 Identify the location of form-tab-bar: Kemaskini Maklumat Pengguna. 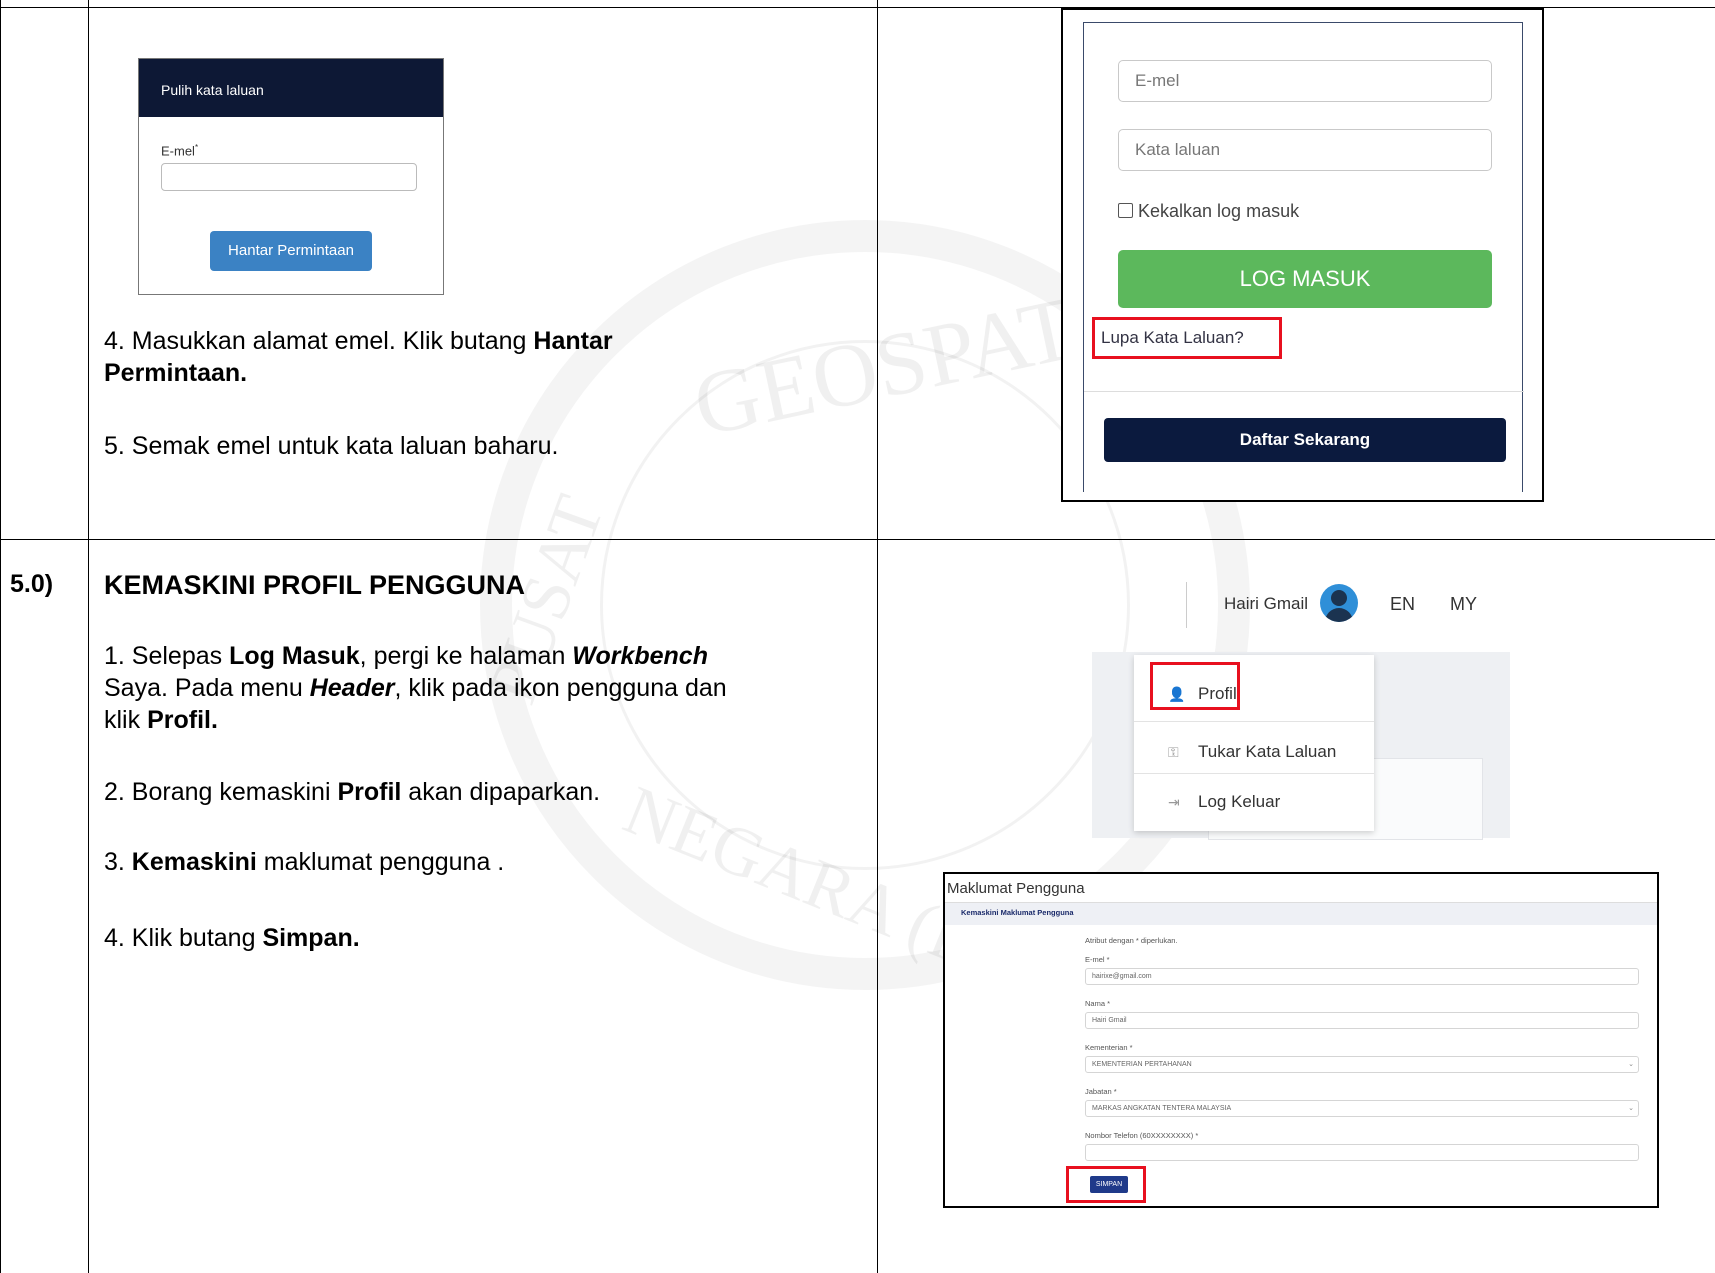
(1301, 913).